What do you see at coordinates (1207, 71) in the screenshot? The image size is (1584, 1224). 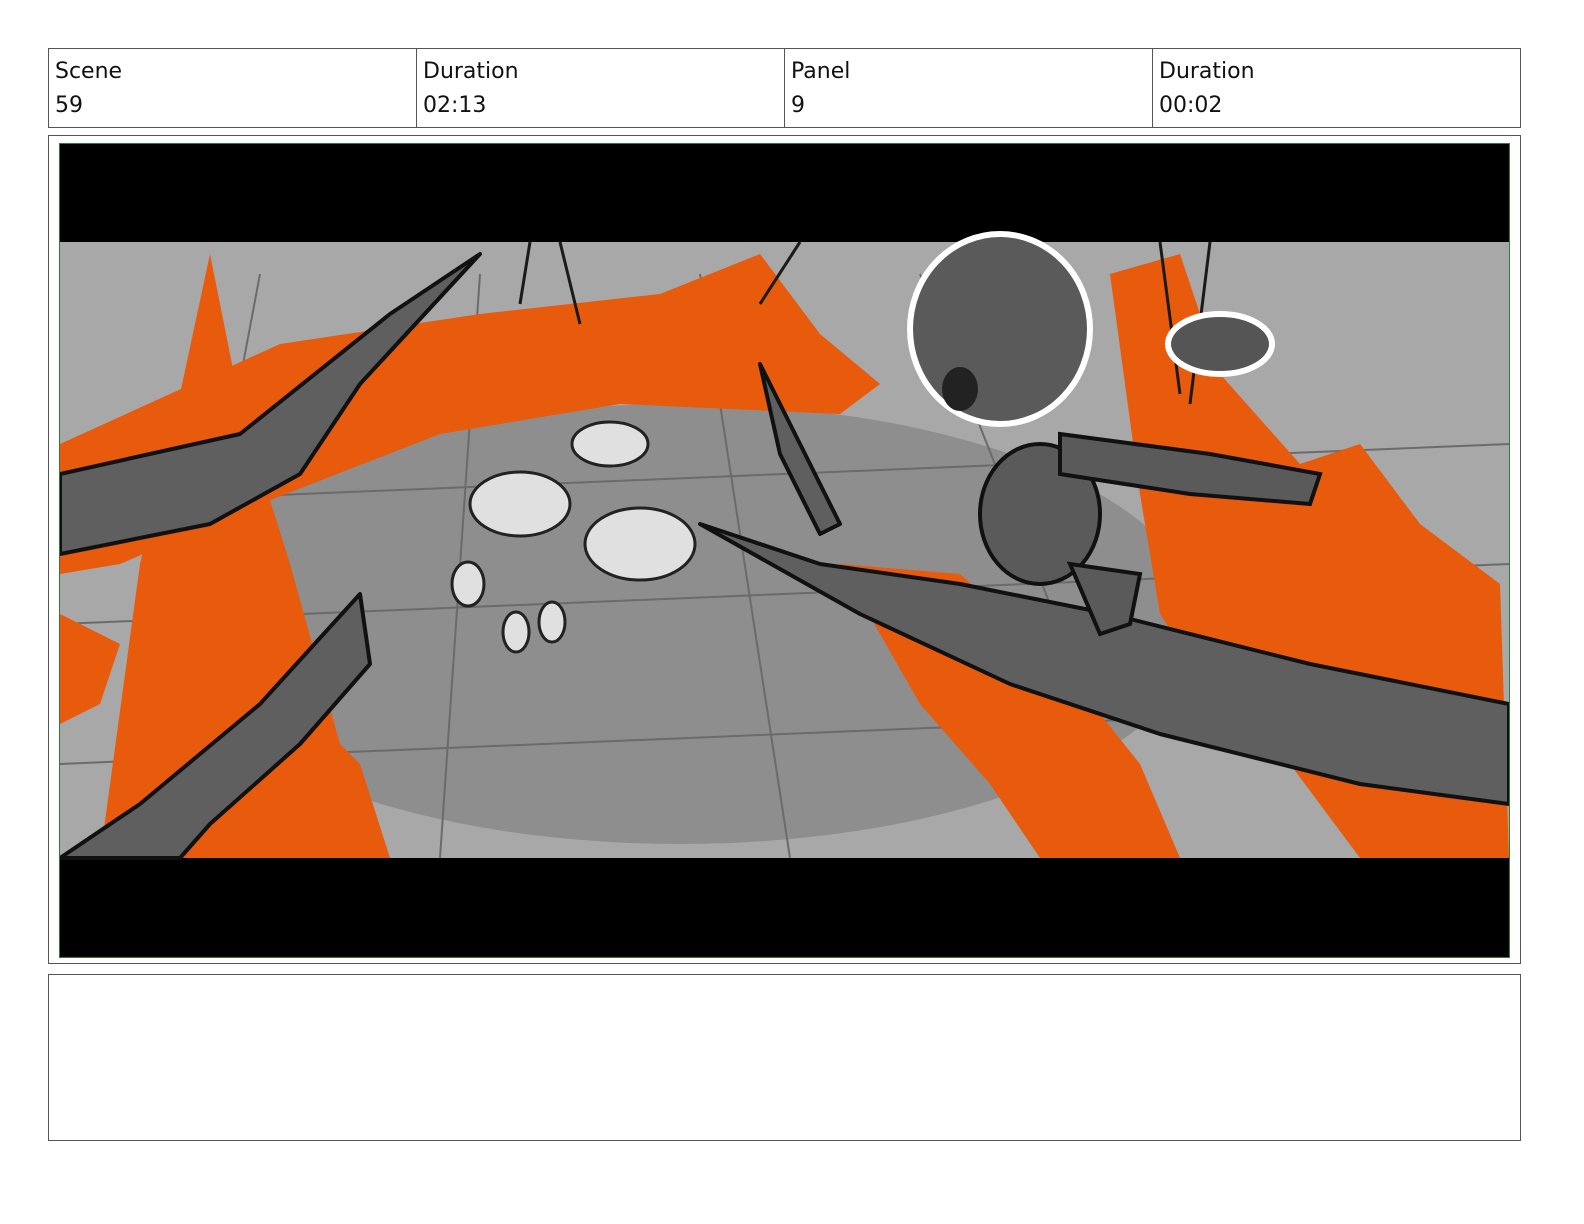 I see `panel-duration-label: Duration` at bounding box center [1207, 71].